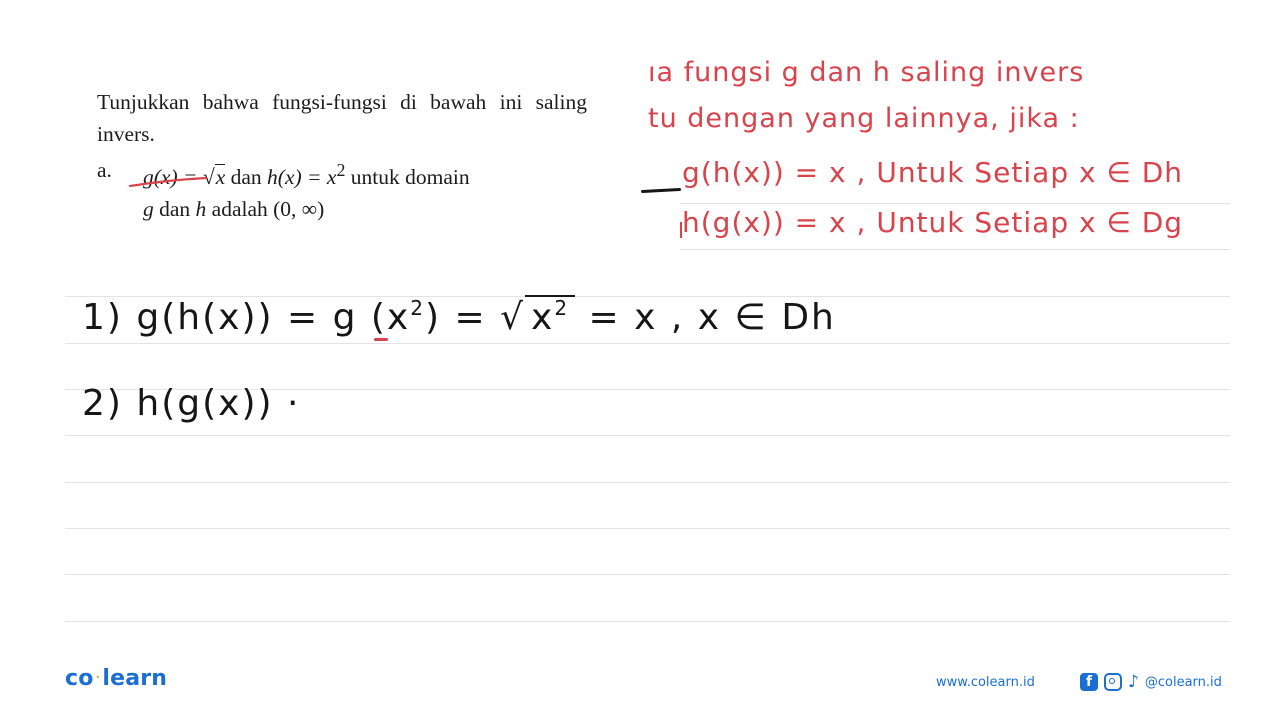 Image resolution: width=1280 pixels, height=720 pixels. Describe the element at coordinates (407, 177) in the screenshot. I see `item-tail: untuk domain` at that location.